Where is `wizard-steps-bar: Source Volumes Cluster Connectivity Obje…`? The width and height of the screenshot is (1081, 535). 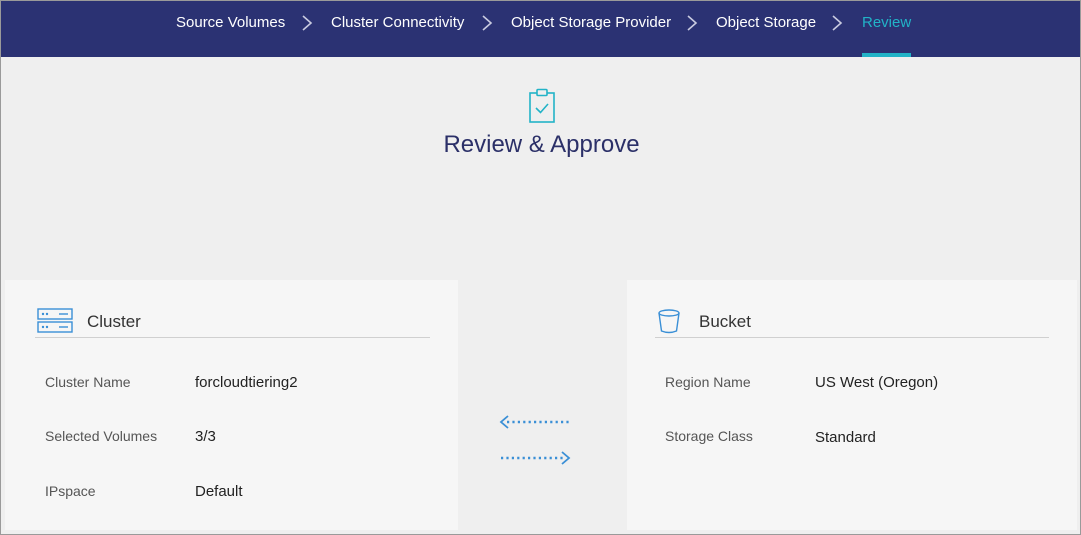
wizard-steps-bar: Source Volumes Cluster Connectivity Obje… is located at coordinates (540, 29).